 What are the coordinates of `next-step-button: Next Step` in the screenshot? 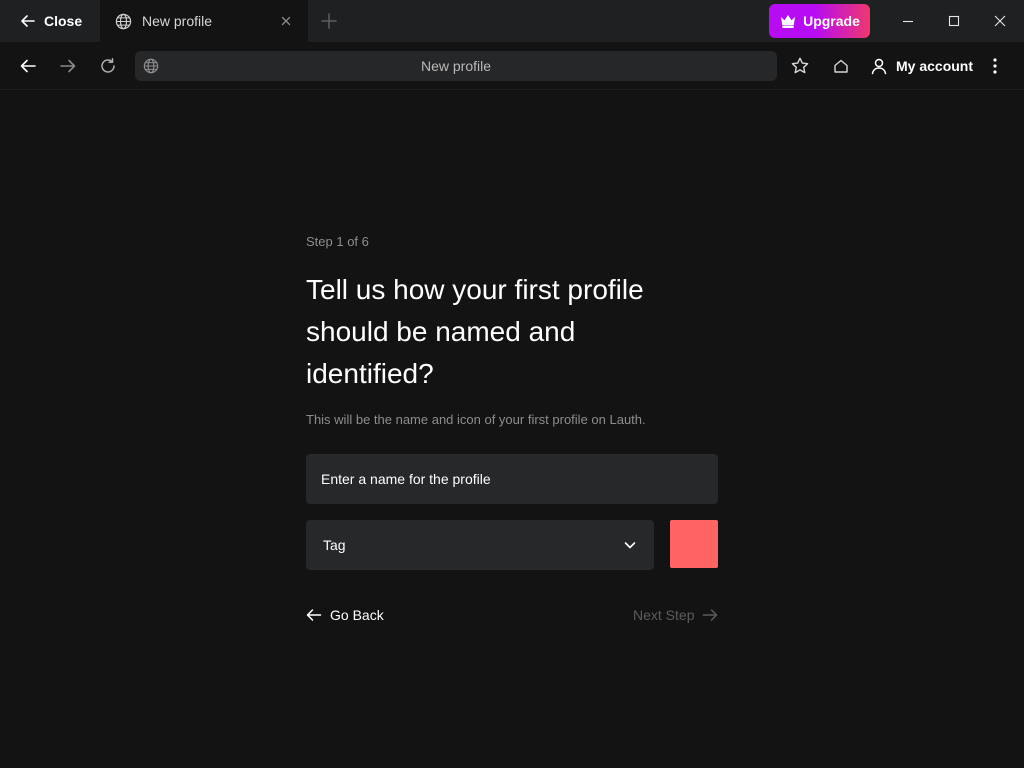 It's located at (675, 615).